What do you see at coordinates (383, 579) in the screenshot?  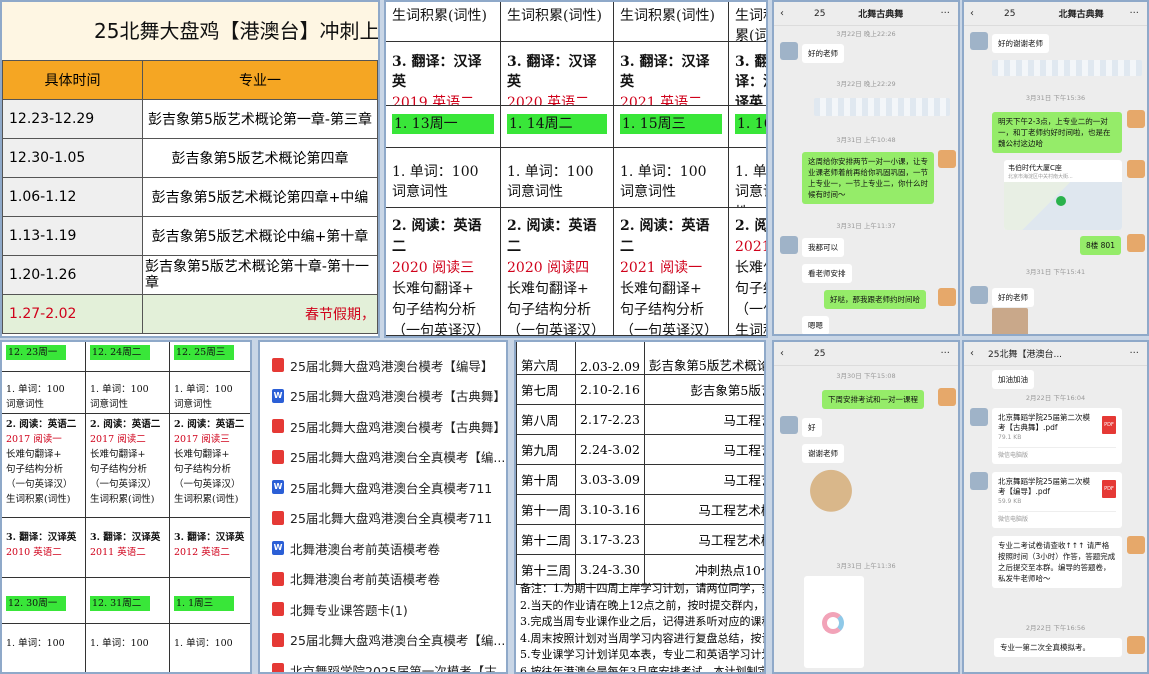 I see `list-item: 北舞港澳台考前英语模考卷` at bounding box center [383, 579].